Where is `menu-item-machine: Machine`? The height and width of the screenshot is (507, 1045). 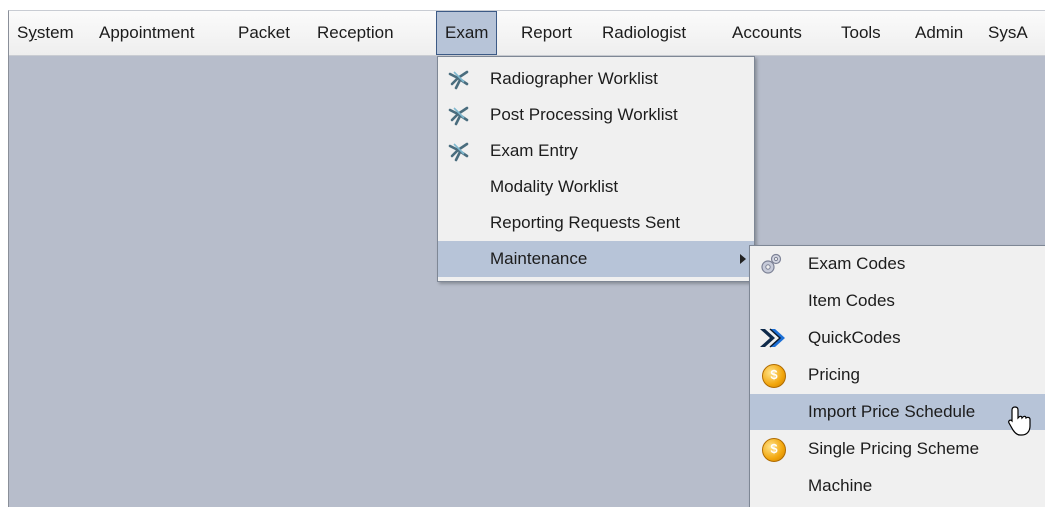 menu-item-machine: Machine is located at coordinates (897, 486).